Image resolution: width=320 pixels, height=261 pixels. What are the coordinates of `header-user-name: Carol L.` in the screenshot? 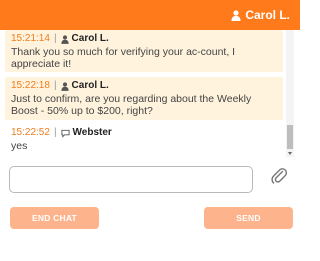 It's located at (267, 15).